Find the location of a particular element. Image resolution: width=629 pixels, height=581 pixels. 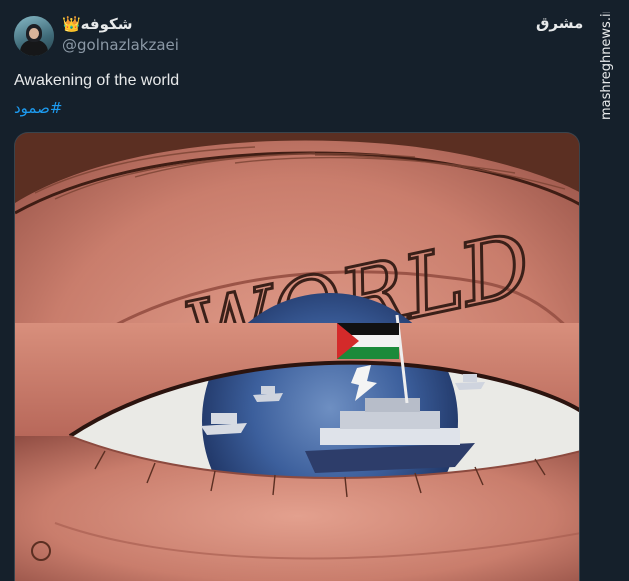

site-watermark: mashreghnews.ir is located at coordinates (606, 66).